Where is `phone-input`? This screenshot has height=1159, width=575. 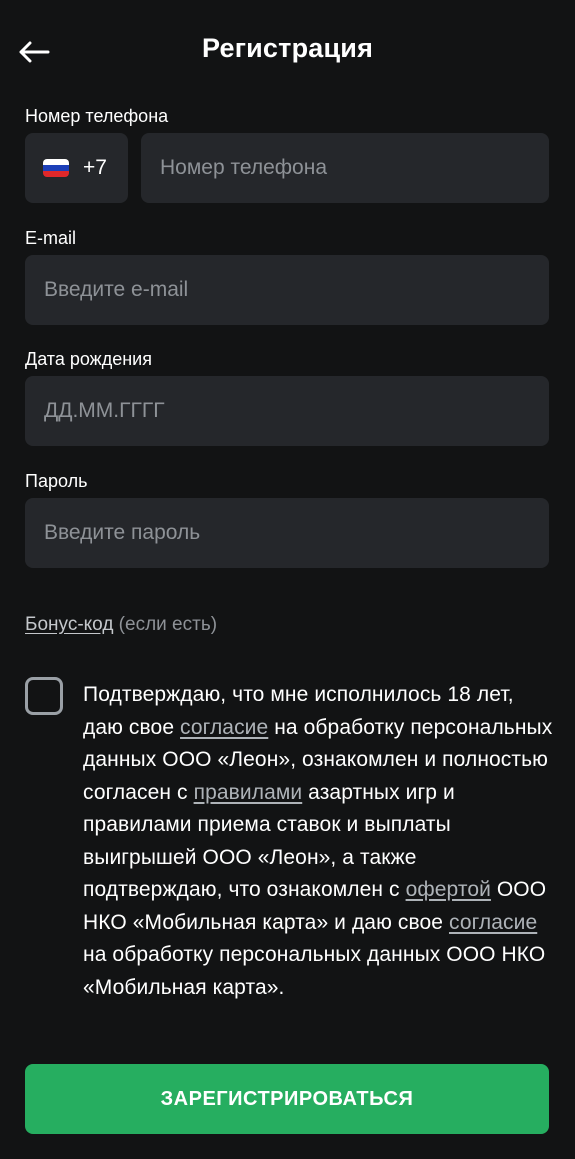 phone-input is located at coordinates (345, 168).